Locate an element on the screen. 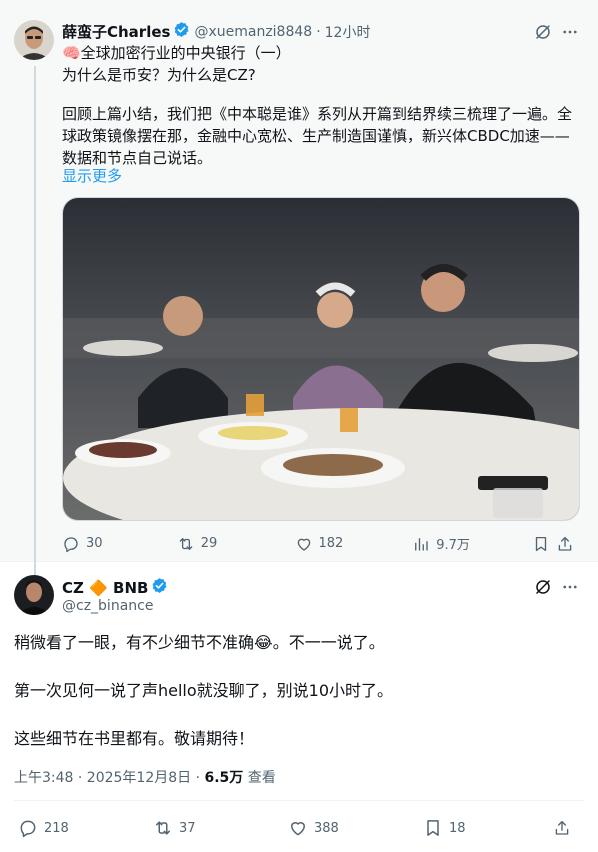  author-display-name: 薛蛮子Charles is located at coordinates (116, 31).